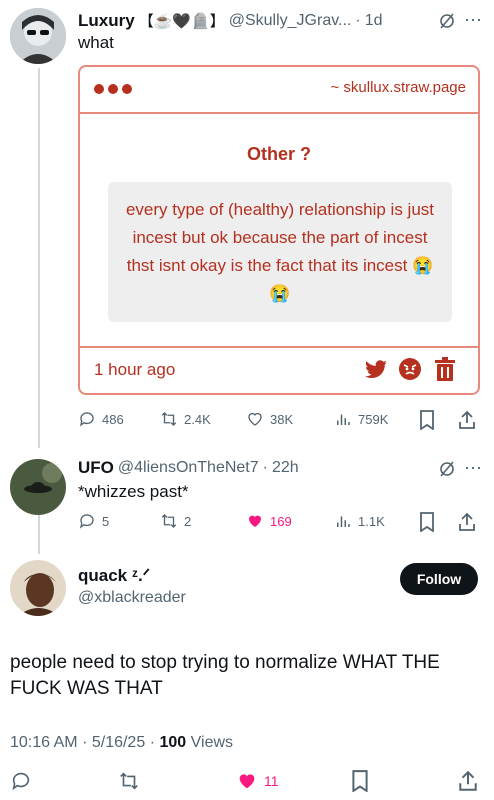  Describe the element at coordinates (371, 521) in the screenshot. I see `views-count: 1.1K` at that location.